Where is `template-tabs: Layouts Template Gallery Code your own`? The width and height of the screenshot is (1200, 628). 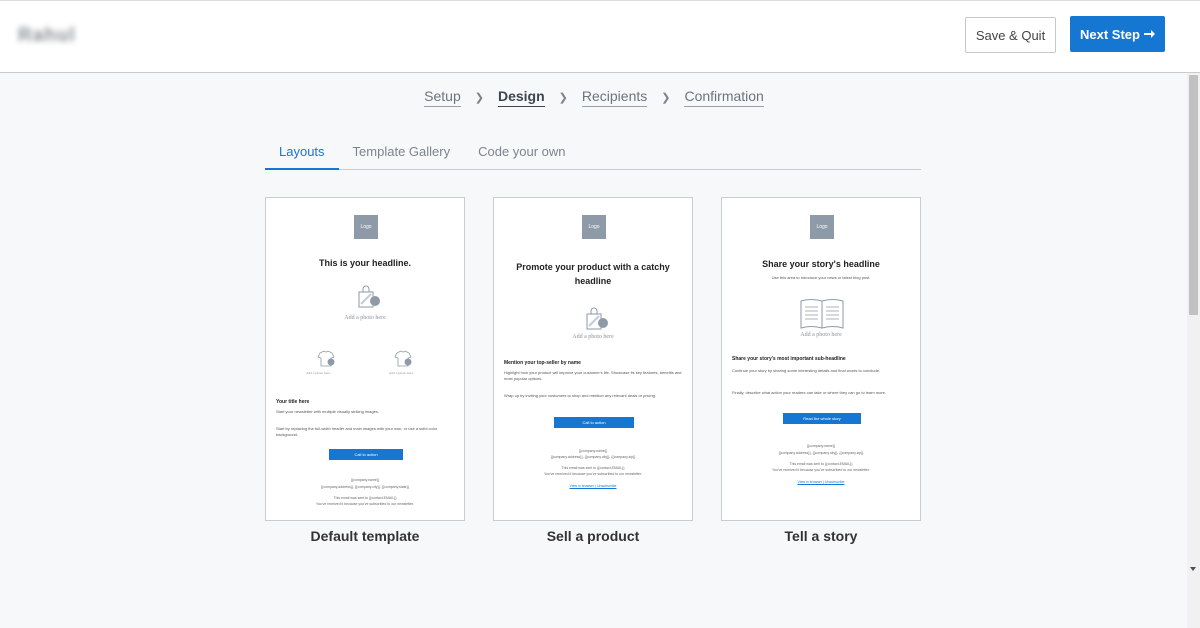
template-tabs: Layouts Template Gallery Code your own is located at coordinates (593, 155).